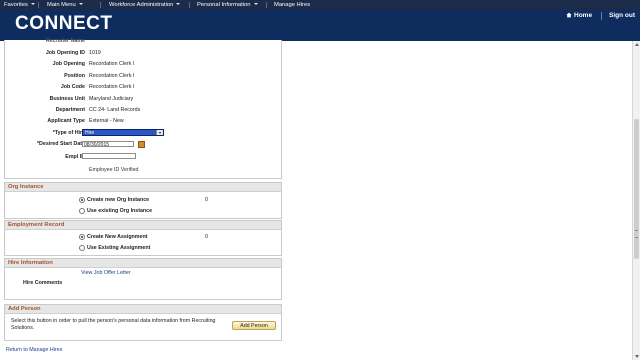 This screenshot has height=360, width=640. I want to click on job-opening-value: Recordation Clerk I, so click(112, 64).